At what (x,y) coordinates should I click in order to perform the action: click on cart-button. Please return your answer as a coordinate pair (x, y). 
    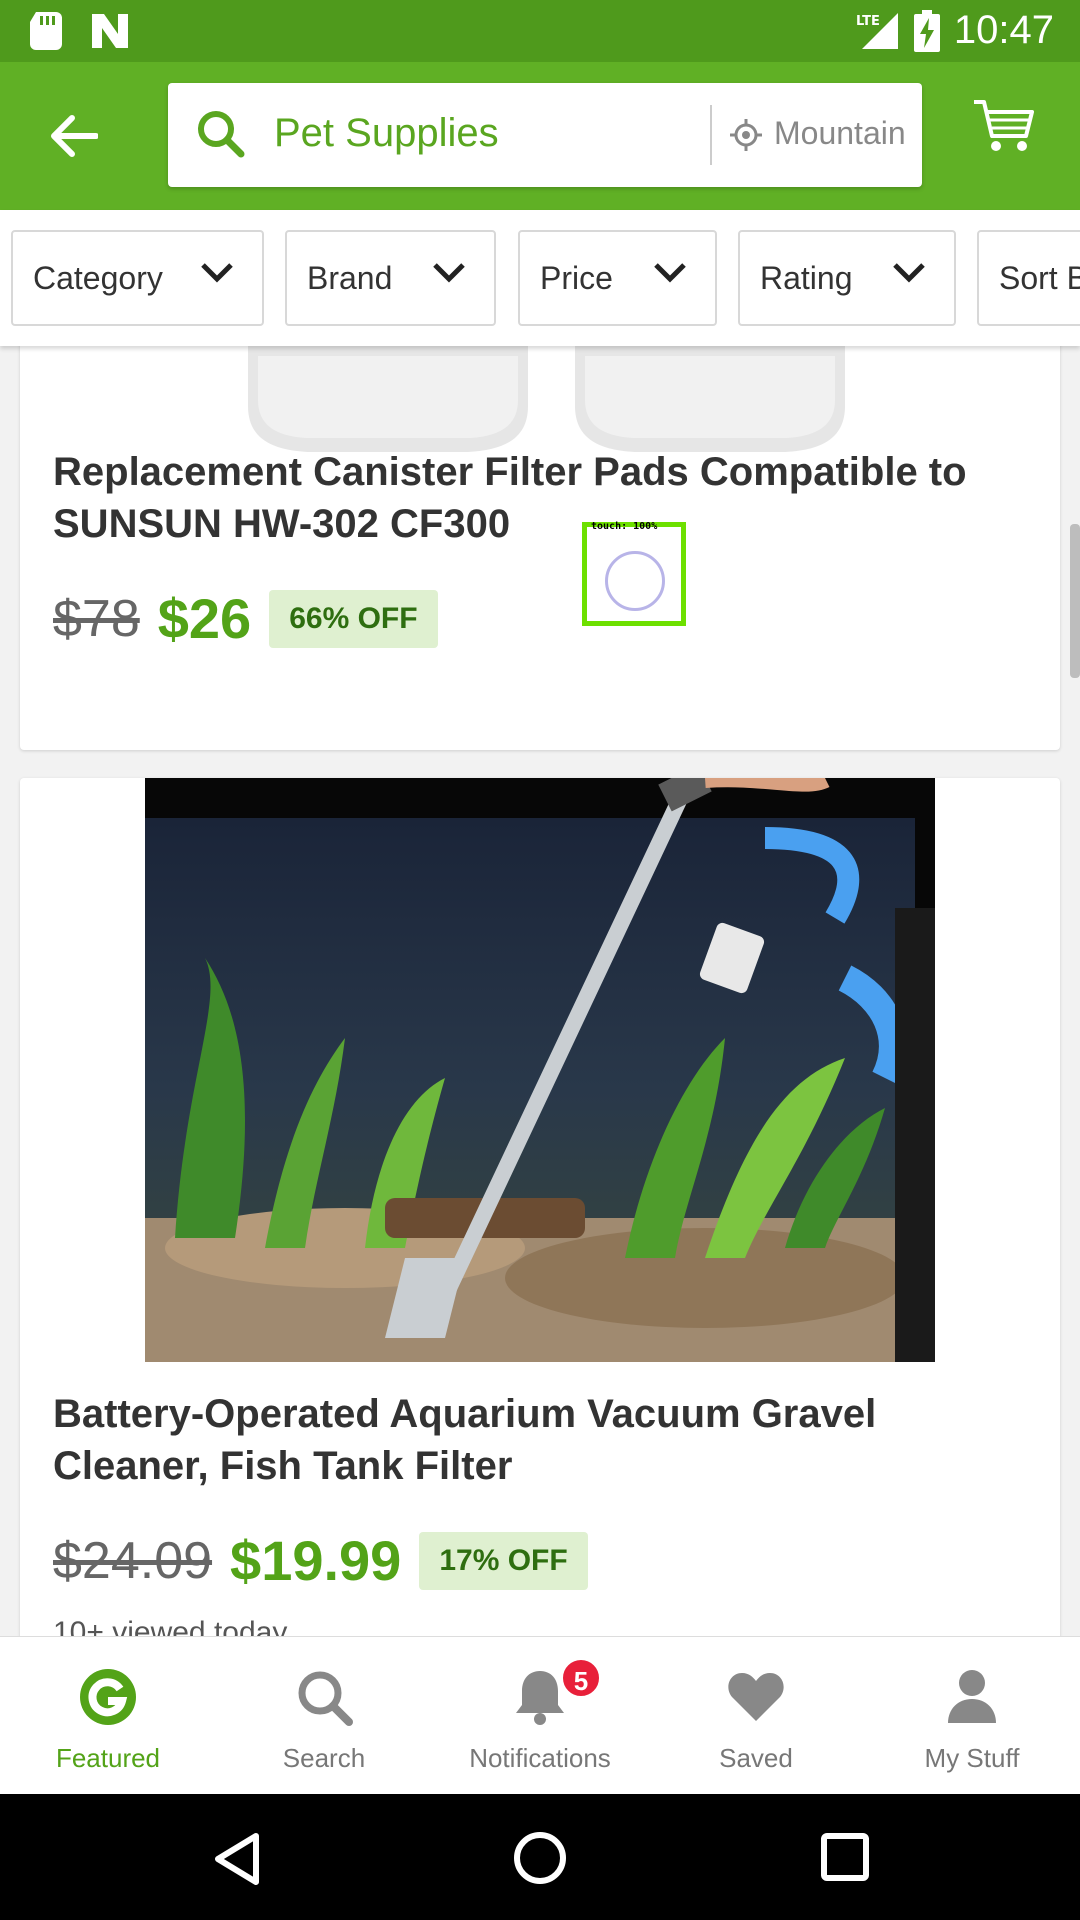
    Looking at the image, I should click on (1008, 134).